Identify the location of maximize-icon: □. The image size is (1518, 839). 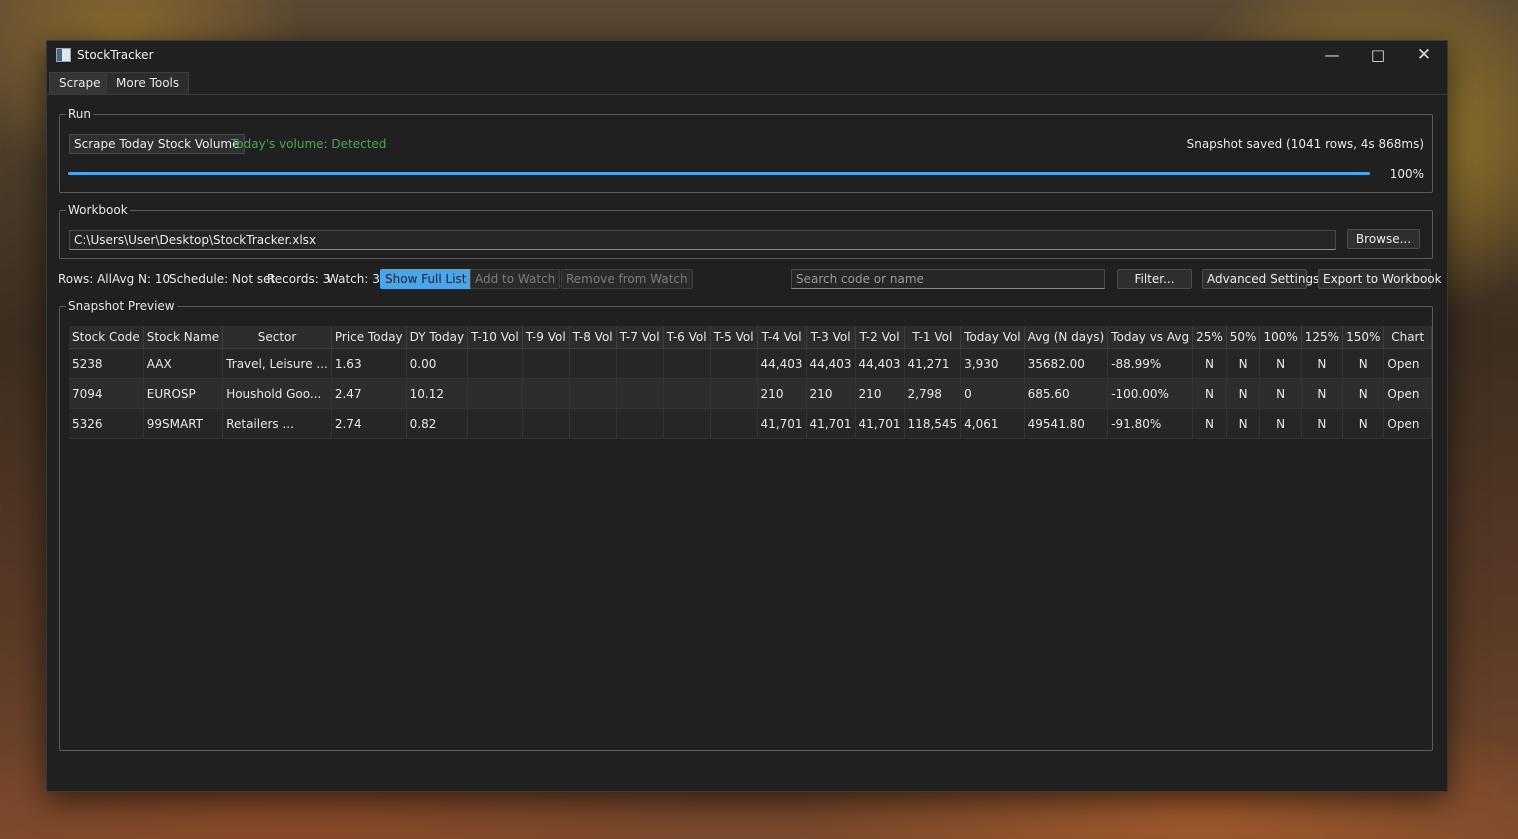
(1378, 56).